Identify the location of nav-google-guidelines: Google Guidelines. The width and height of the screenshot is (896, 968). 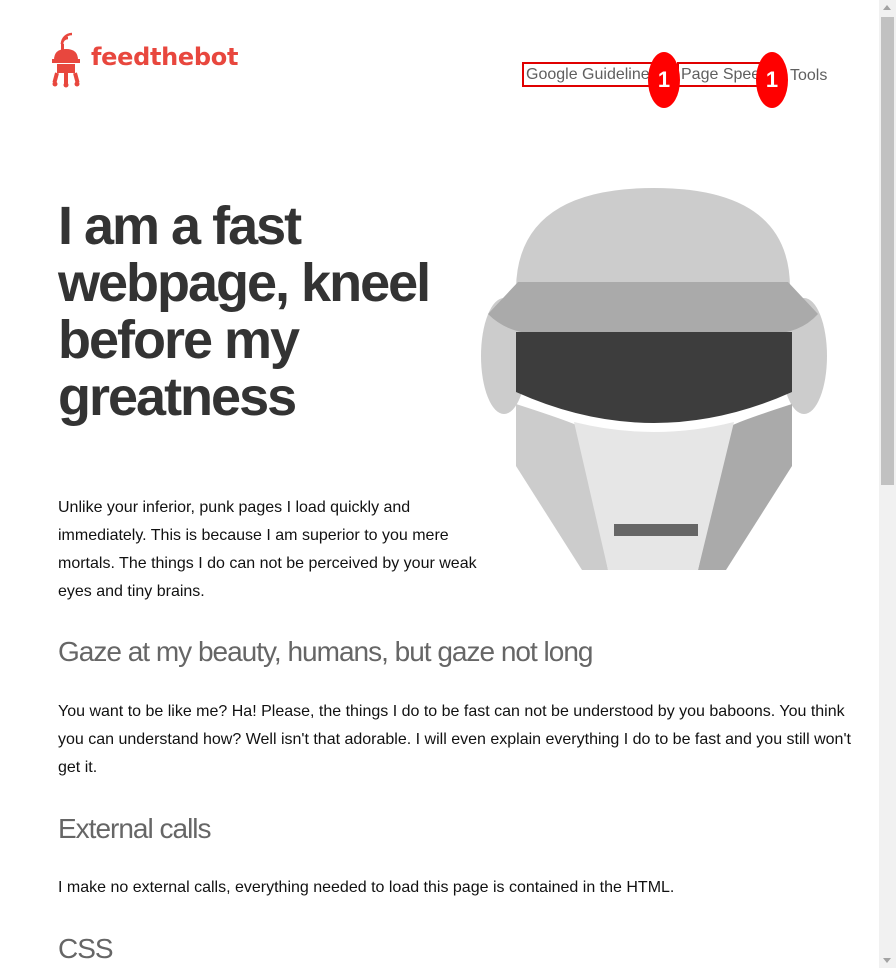
(590, 74).